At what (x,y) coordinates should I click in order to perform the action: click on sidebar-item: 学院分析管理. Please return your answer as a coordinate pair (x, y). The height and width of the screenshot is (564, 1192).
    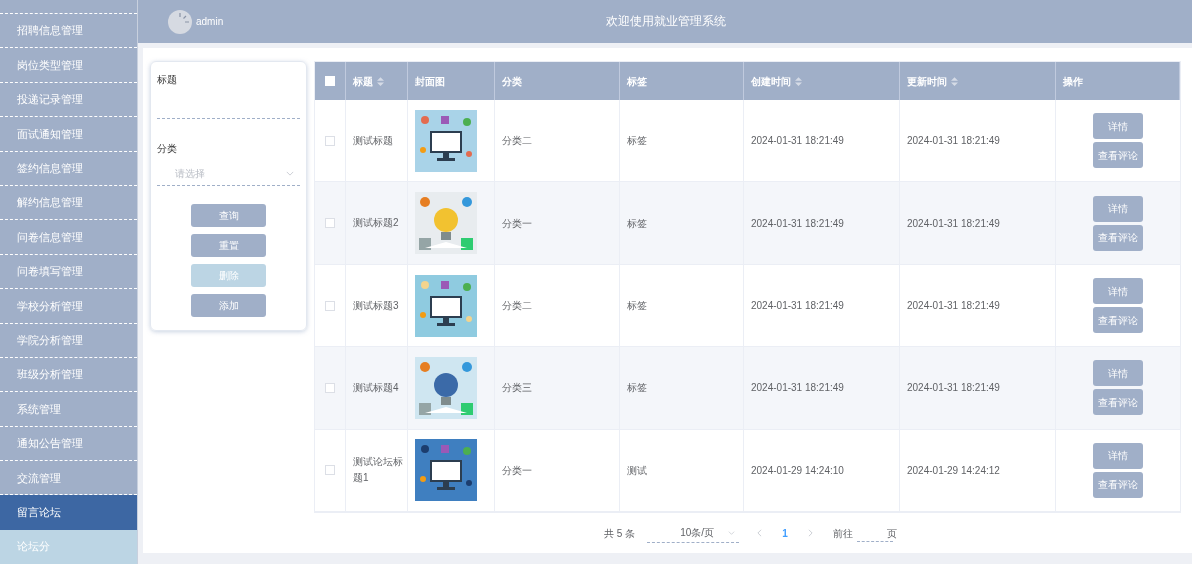
    Looking at the image, I should click on (68, 340).